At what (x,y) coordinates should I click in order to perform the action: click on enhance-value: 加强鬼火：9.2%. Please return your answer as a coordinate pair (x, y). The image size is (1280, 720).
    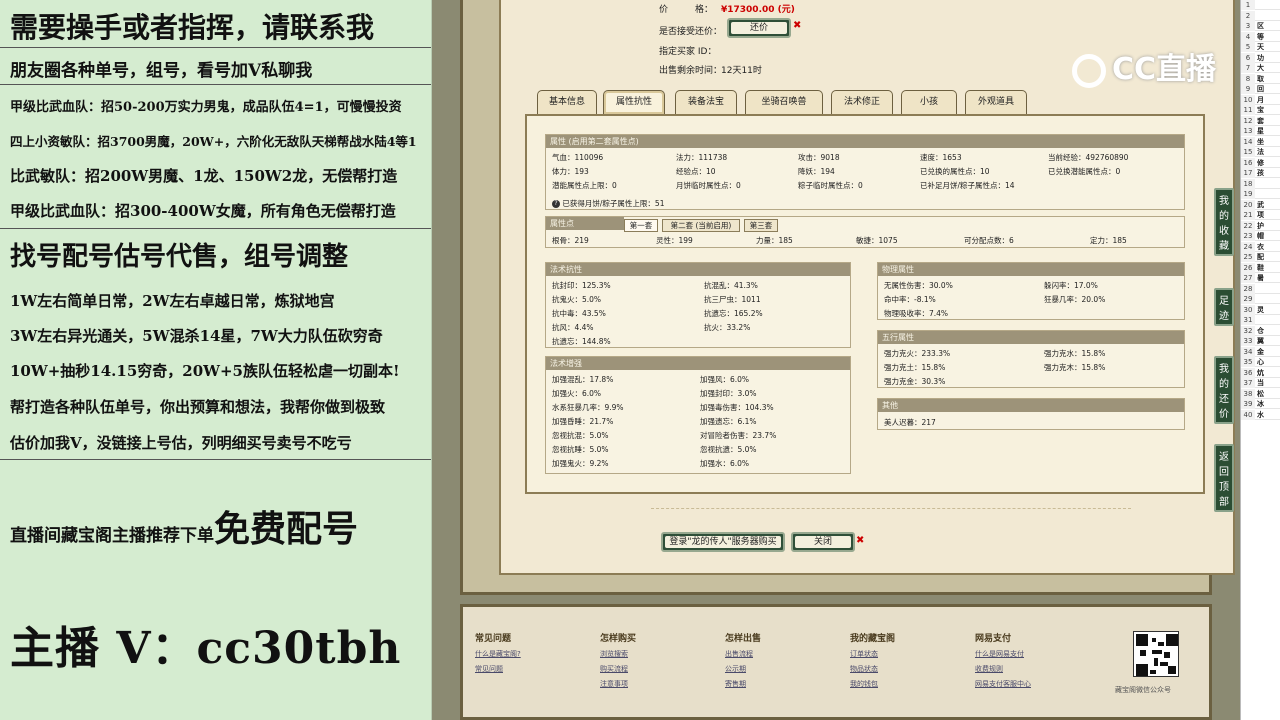
    Looking at the image, I should click on (580, 463).